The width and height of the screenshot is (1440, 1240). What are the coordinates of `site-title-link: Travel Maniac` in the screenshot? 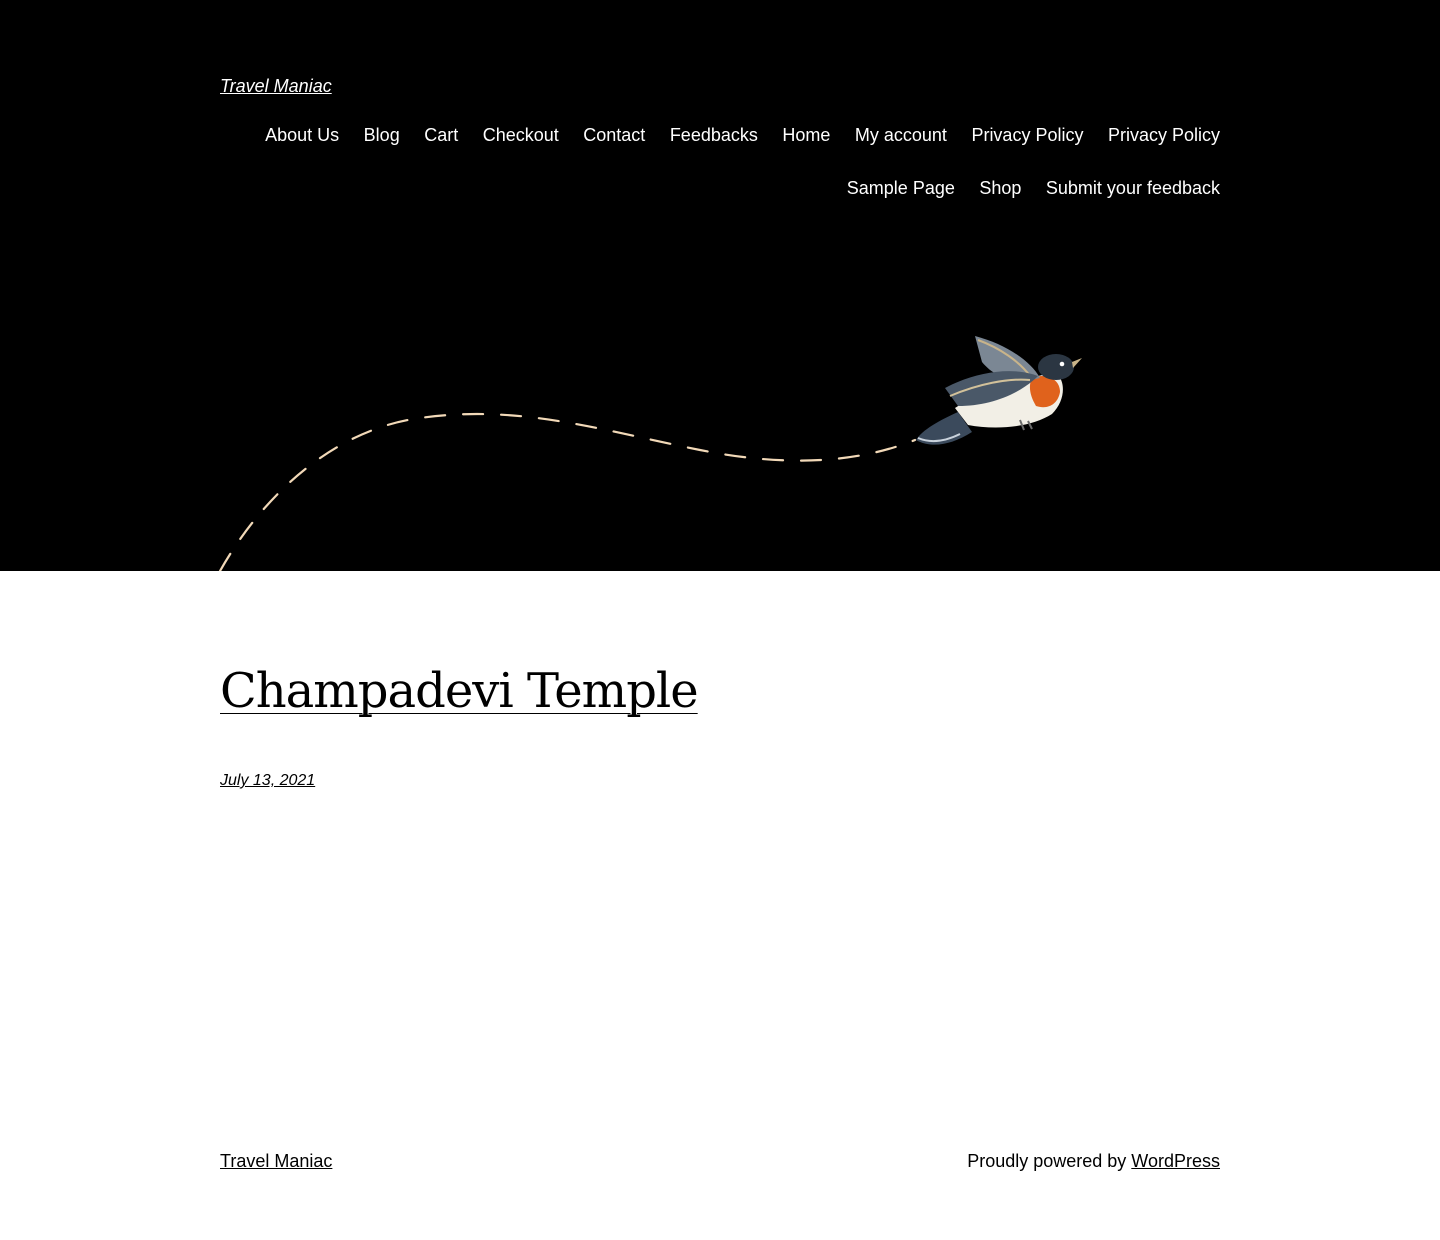 It's located at (276, 86).